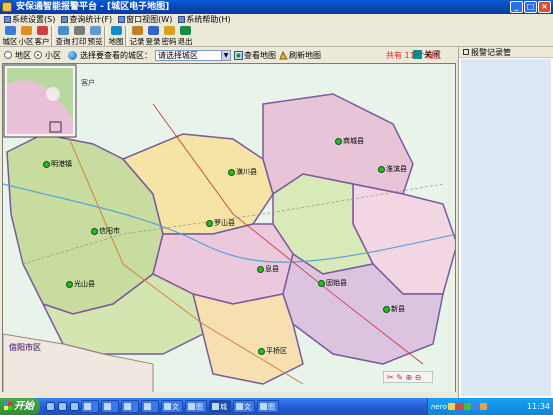  I want to click on toolbar-map-button: 地图, so click(116, 36).